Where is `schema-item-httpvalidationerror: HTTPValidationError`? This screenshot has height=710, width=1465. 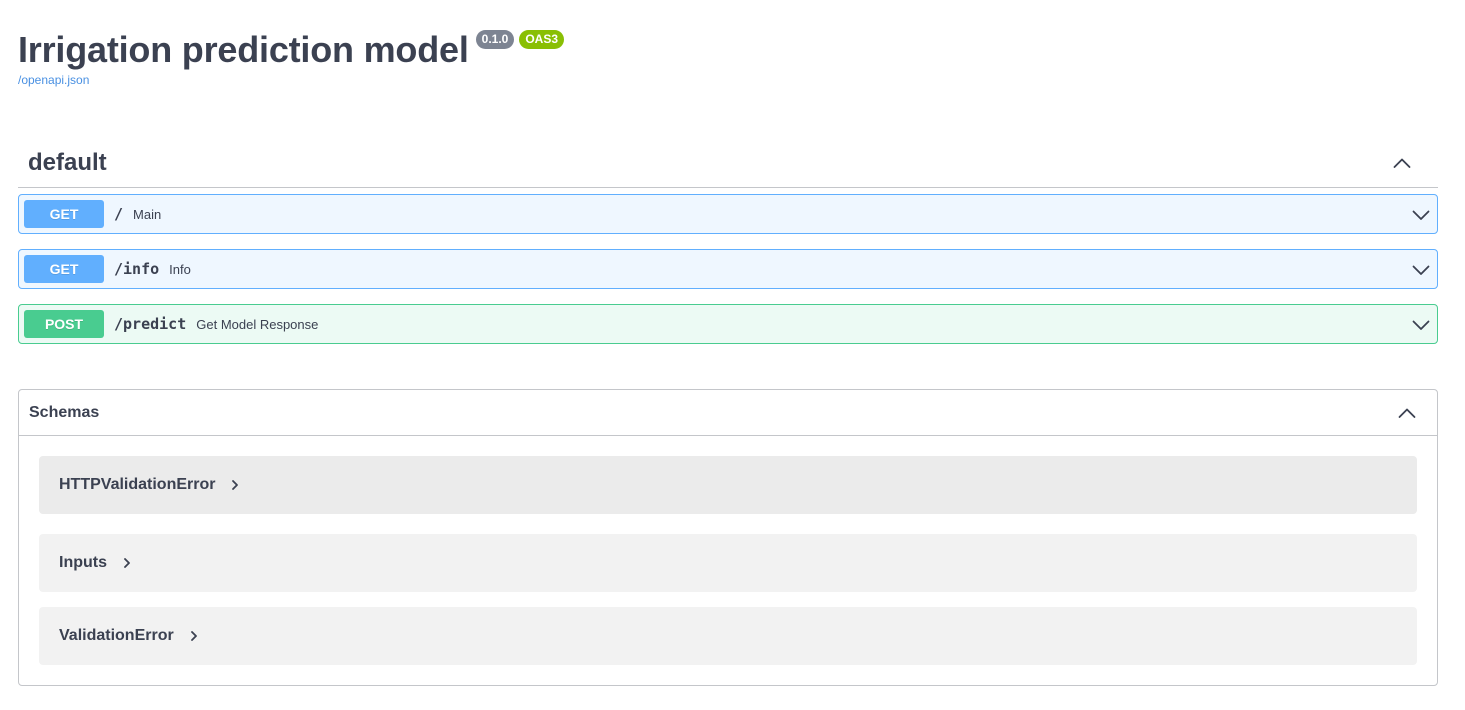
schema-item-httpvalidationerror: HTTPValidationError is located at coordinates (728, 485).